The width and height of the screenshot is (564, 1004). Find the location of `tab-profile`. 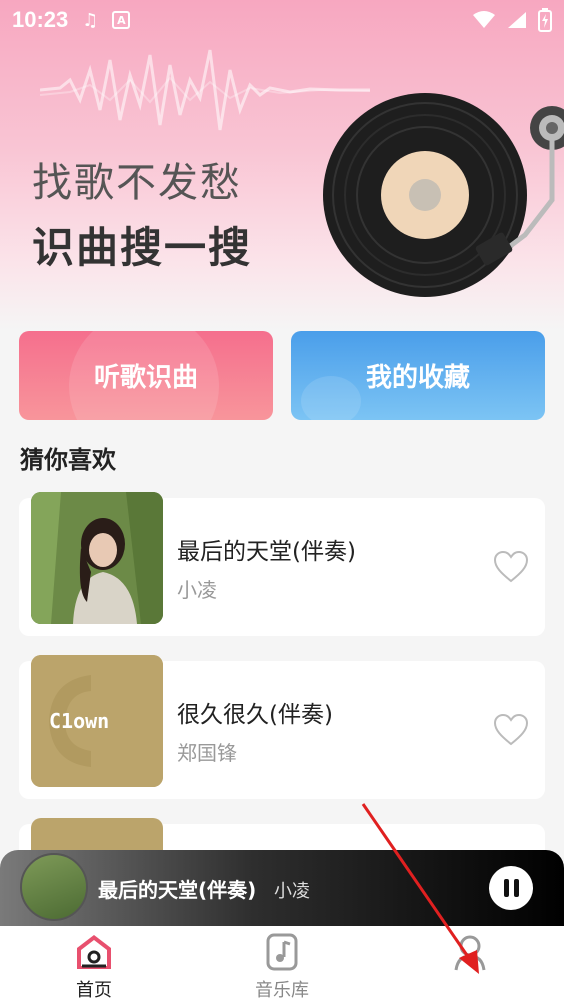

tab-profile is located at coordinates (470, 965).